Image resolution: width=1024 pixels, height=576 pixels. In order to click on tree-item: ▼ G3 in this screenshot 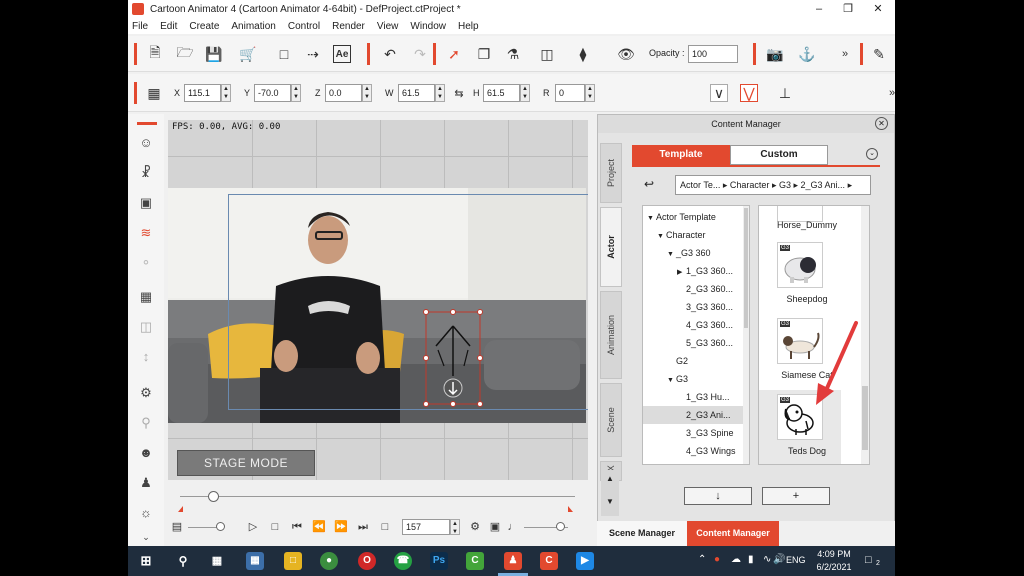, I will do `click(693, 379)`.